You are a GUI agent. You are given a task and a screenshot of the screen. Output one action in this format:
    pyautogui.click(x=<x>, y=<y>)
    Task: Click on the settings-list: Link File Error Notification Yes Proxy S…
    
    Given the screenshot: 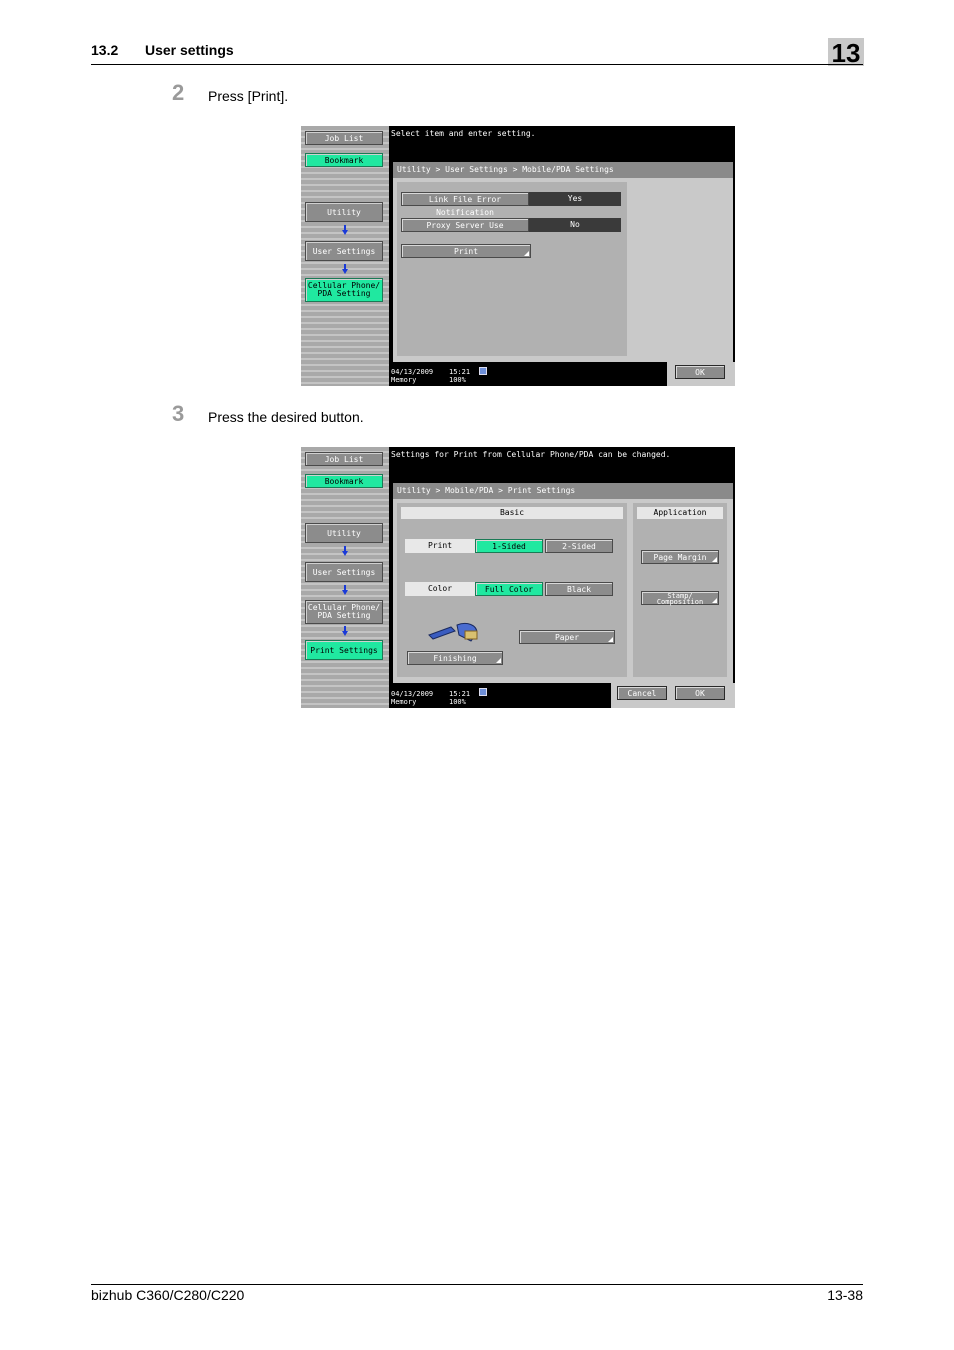 What is the action you would take?
    pyautogui.click(x=512, y=269)
    